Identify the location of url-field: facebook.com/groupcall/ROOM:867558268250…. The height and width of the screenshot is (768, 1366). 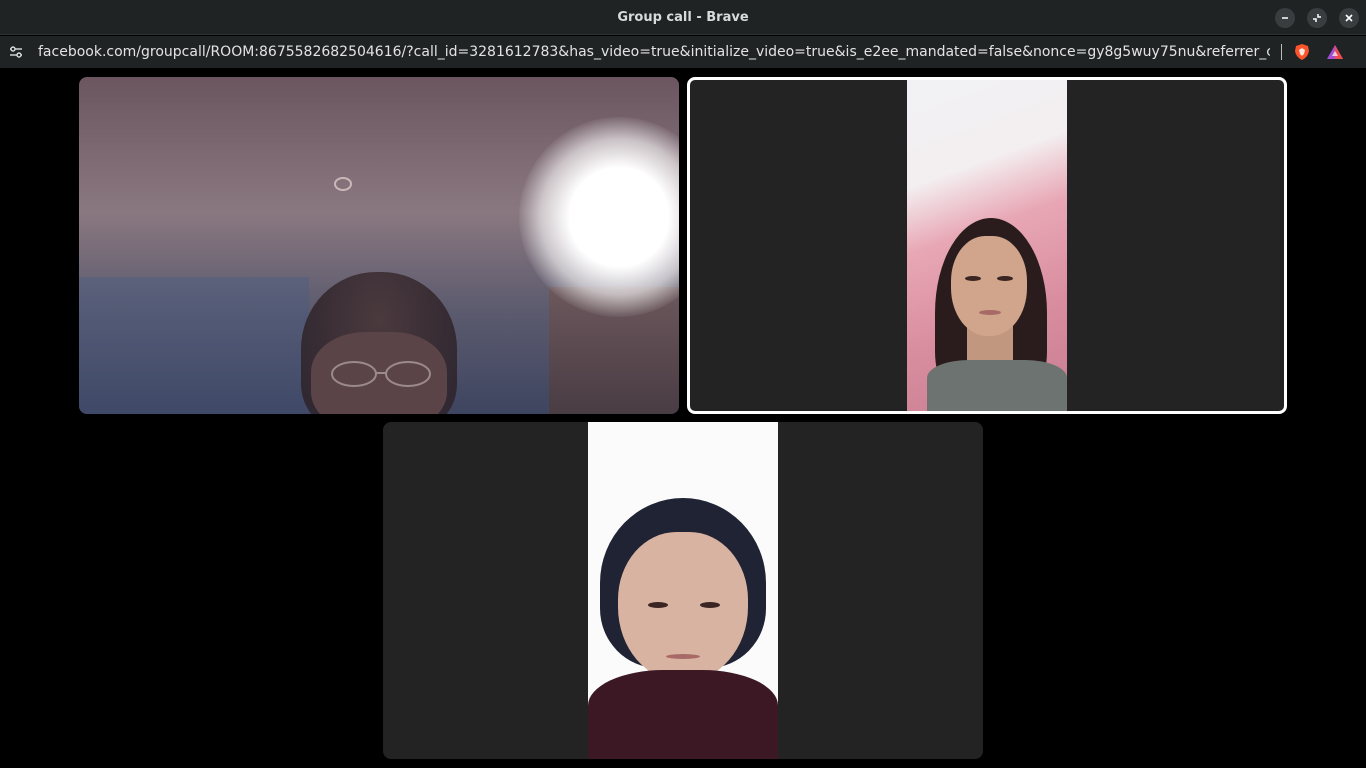
(654, 52).